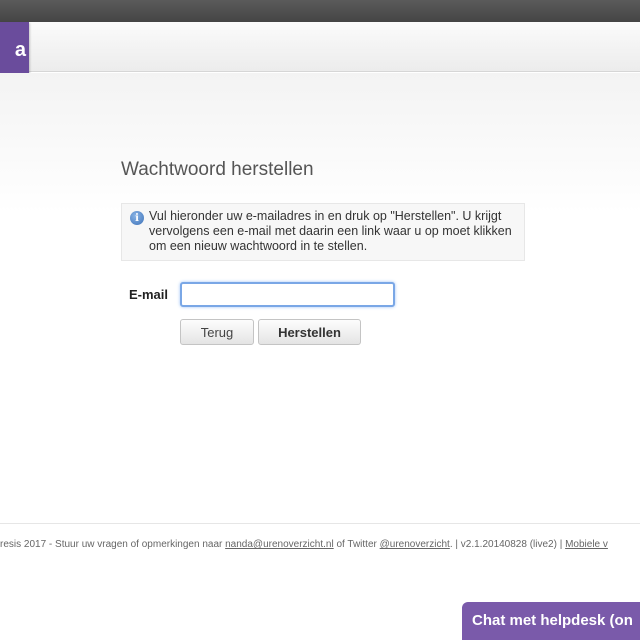 The image size is (640, 640). What do you see at coordinates (149, 294) in the screenshot?
I see `email-label: E-mail` at bounding box center [149, 294].